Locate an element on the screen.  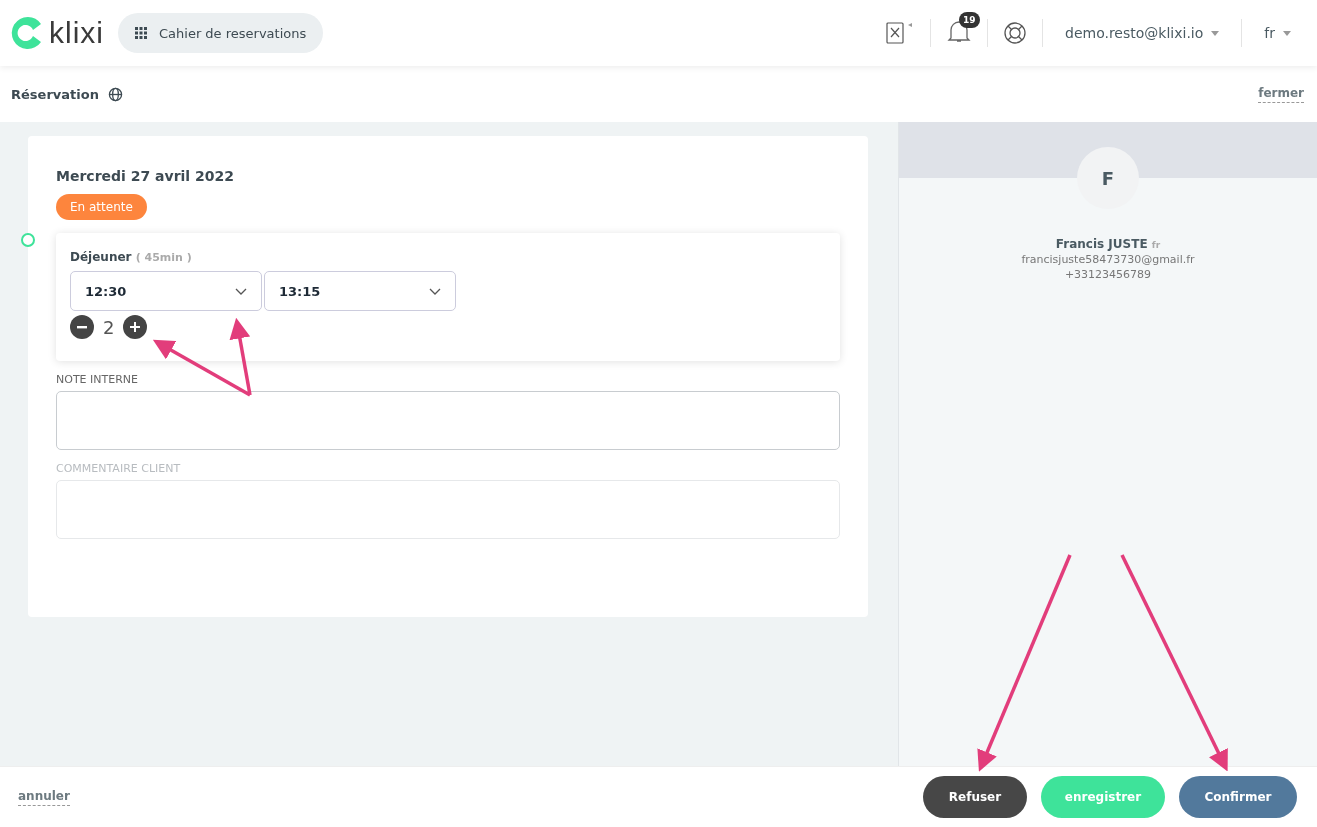
app-switcher-button: Cahier de reservations is located at coordinates (221, 33).